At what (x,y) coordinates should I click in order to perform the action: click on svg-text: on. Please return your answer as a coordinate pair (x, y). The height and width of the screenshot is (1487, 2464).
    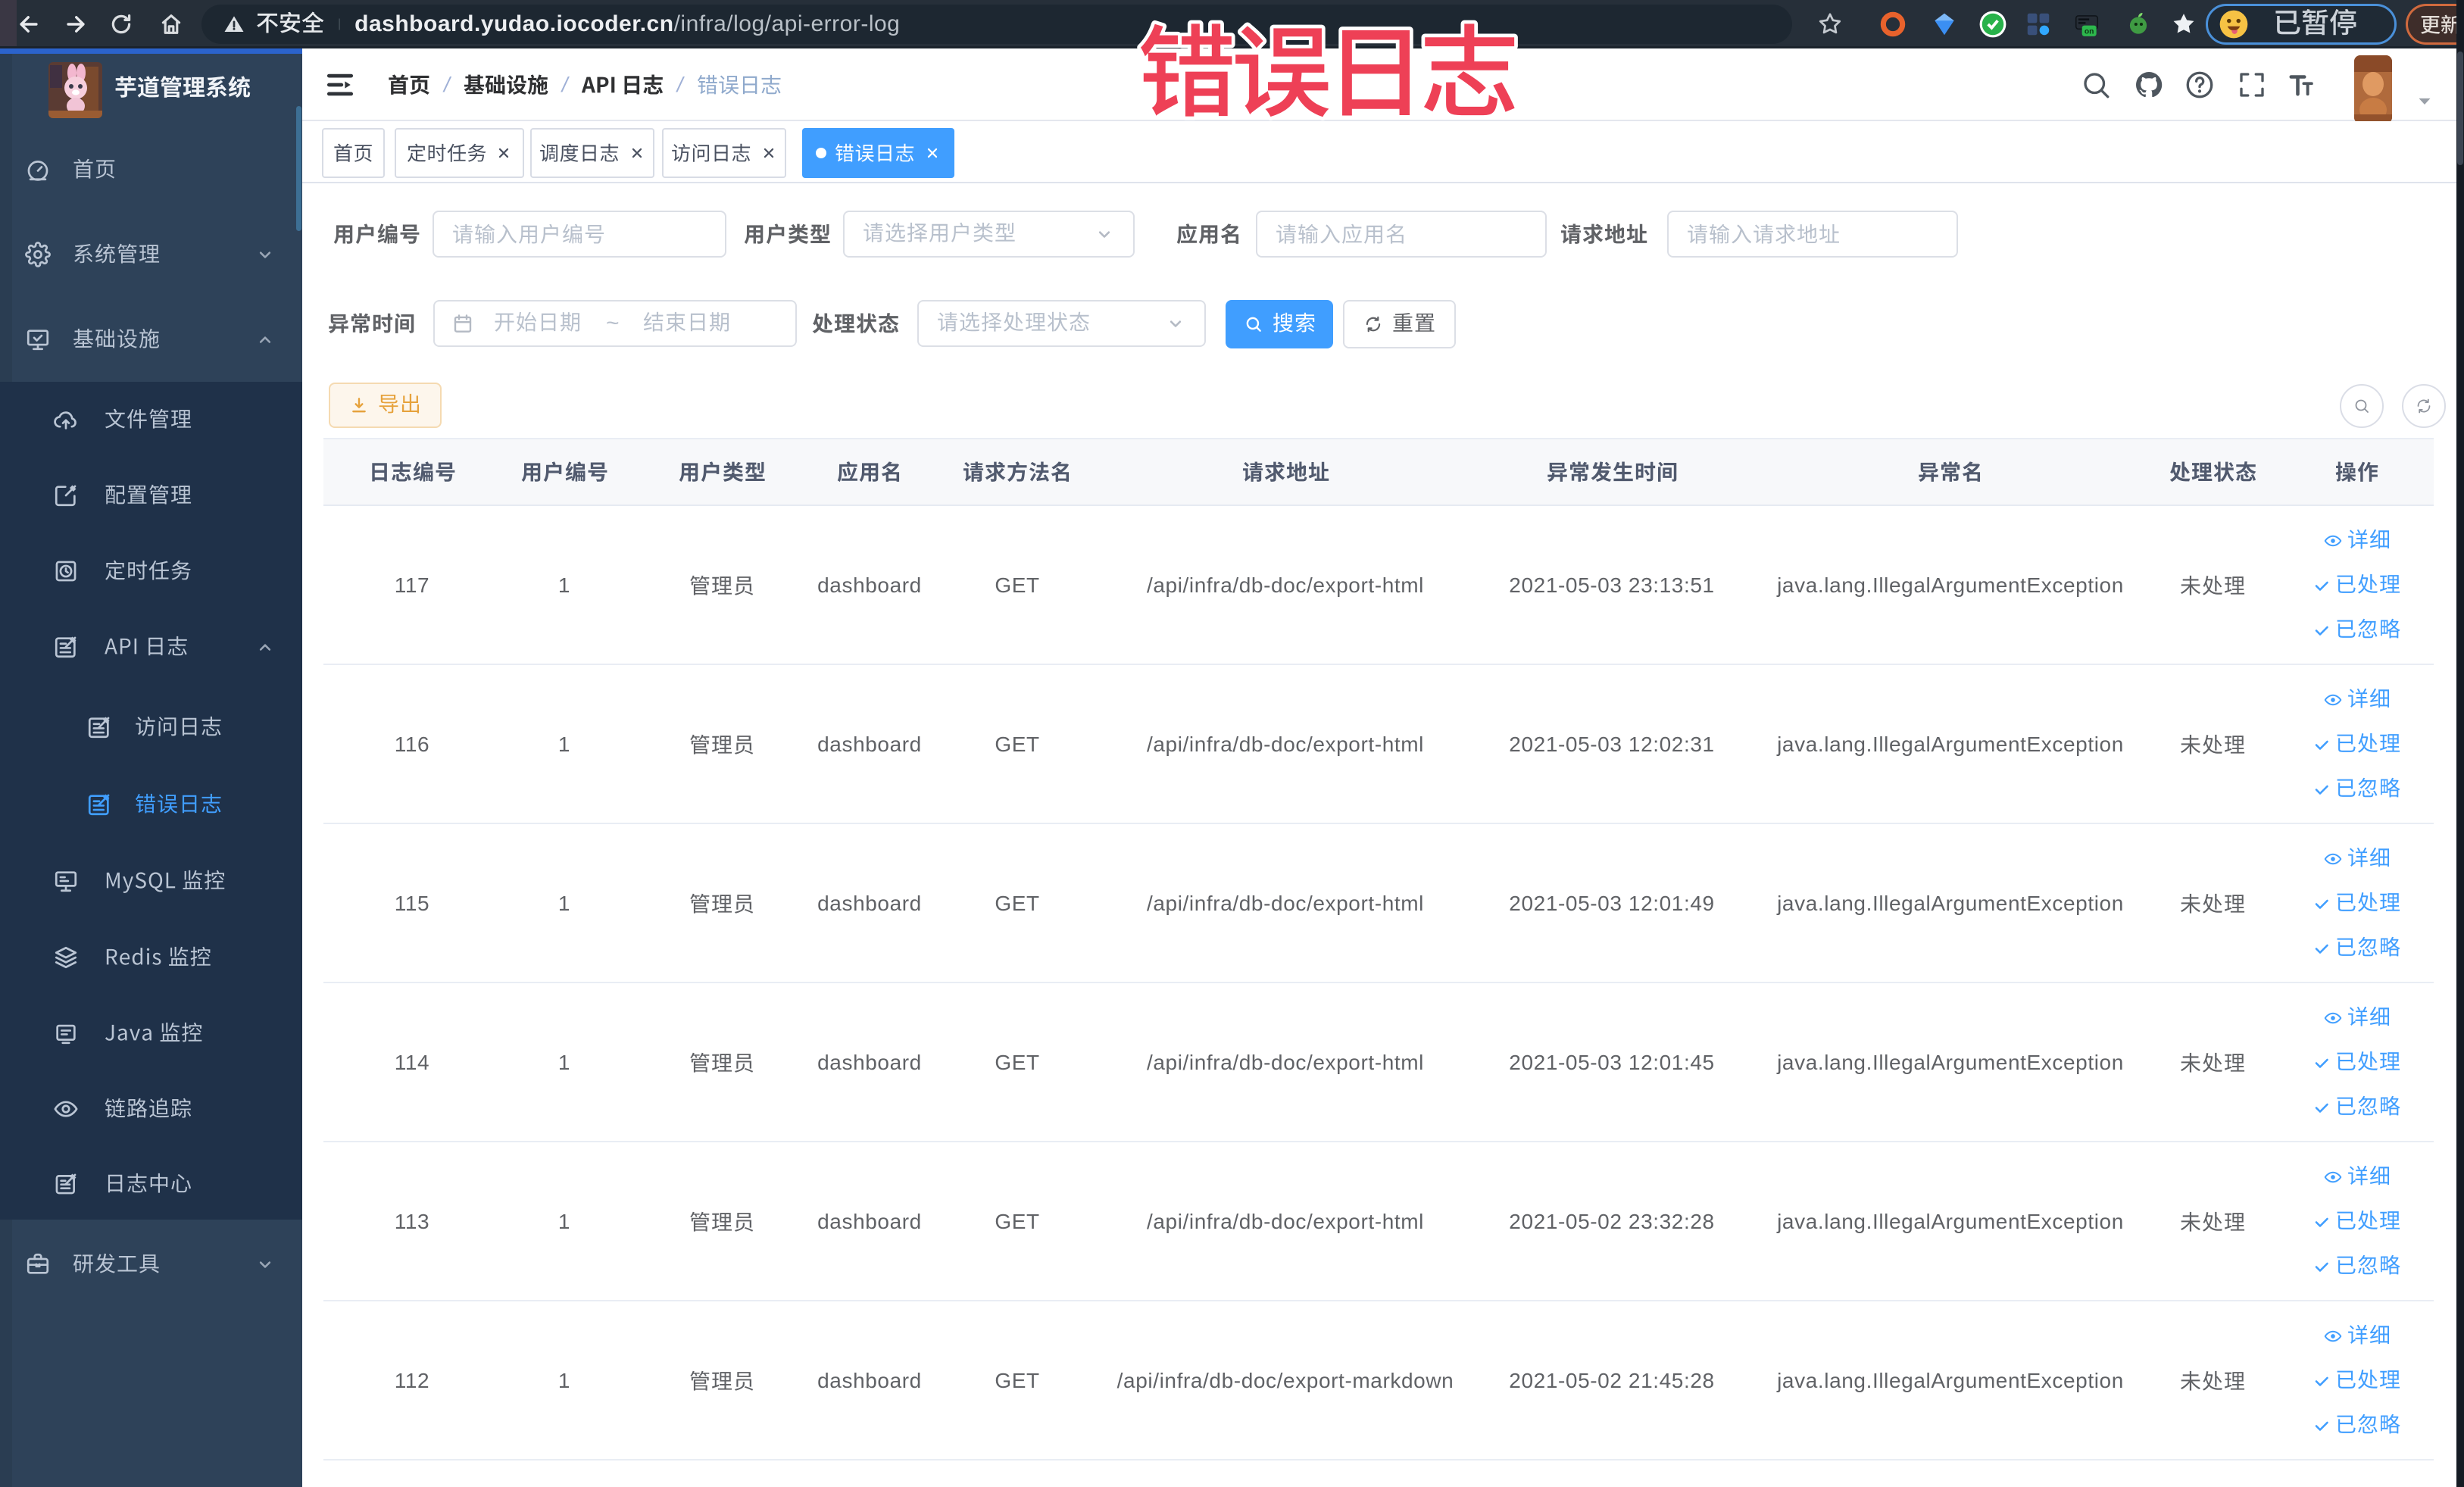
    Looking at the image, I should click on (2089, 32).